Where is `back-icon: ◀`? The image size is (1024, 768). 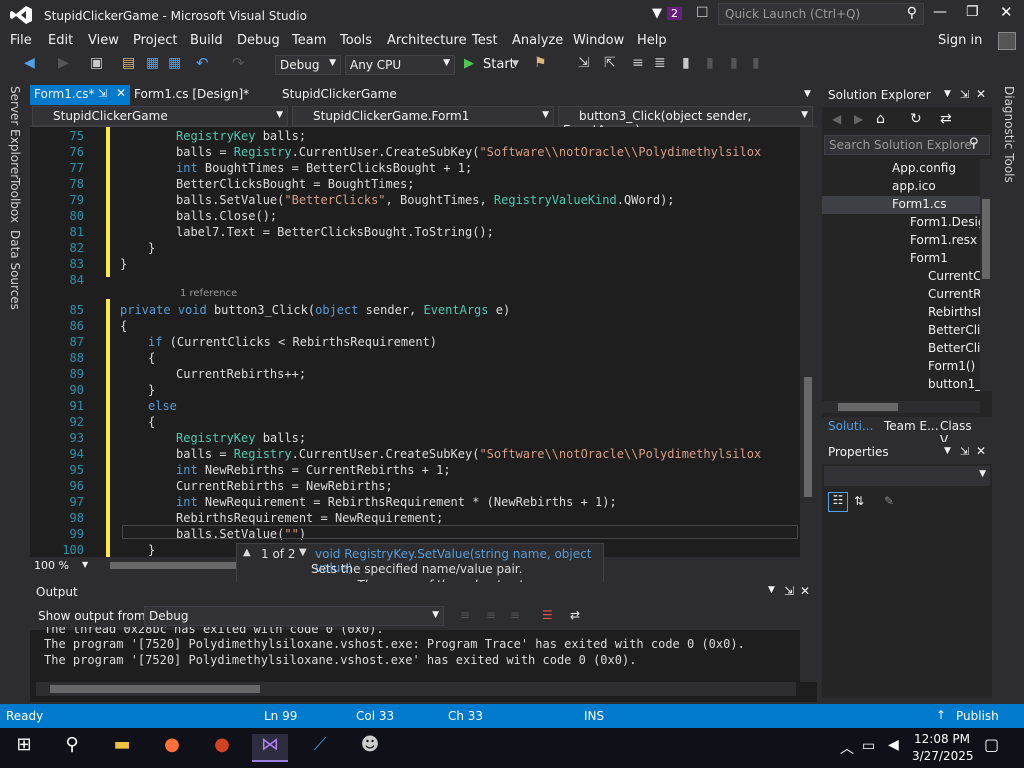 back-icon: ◀ is located at coordinates (29, 63).